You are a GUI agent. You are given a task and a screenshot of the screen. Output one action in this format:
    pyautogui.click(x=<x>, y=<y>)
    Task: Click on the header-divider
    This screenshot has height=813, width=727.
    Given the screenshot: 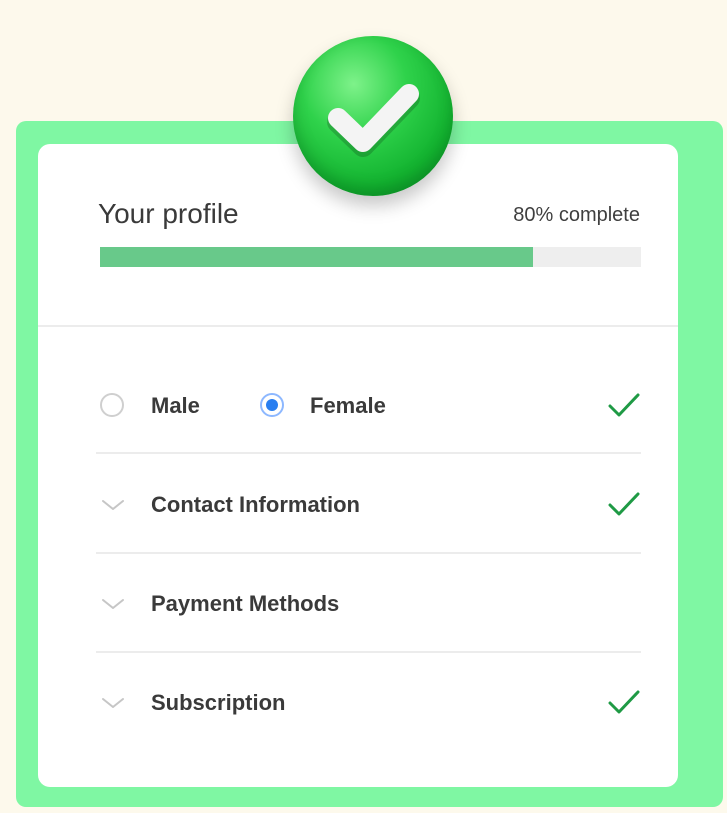 What is the action you would take?
    pyautogui.click(x=358, y=326)
    